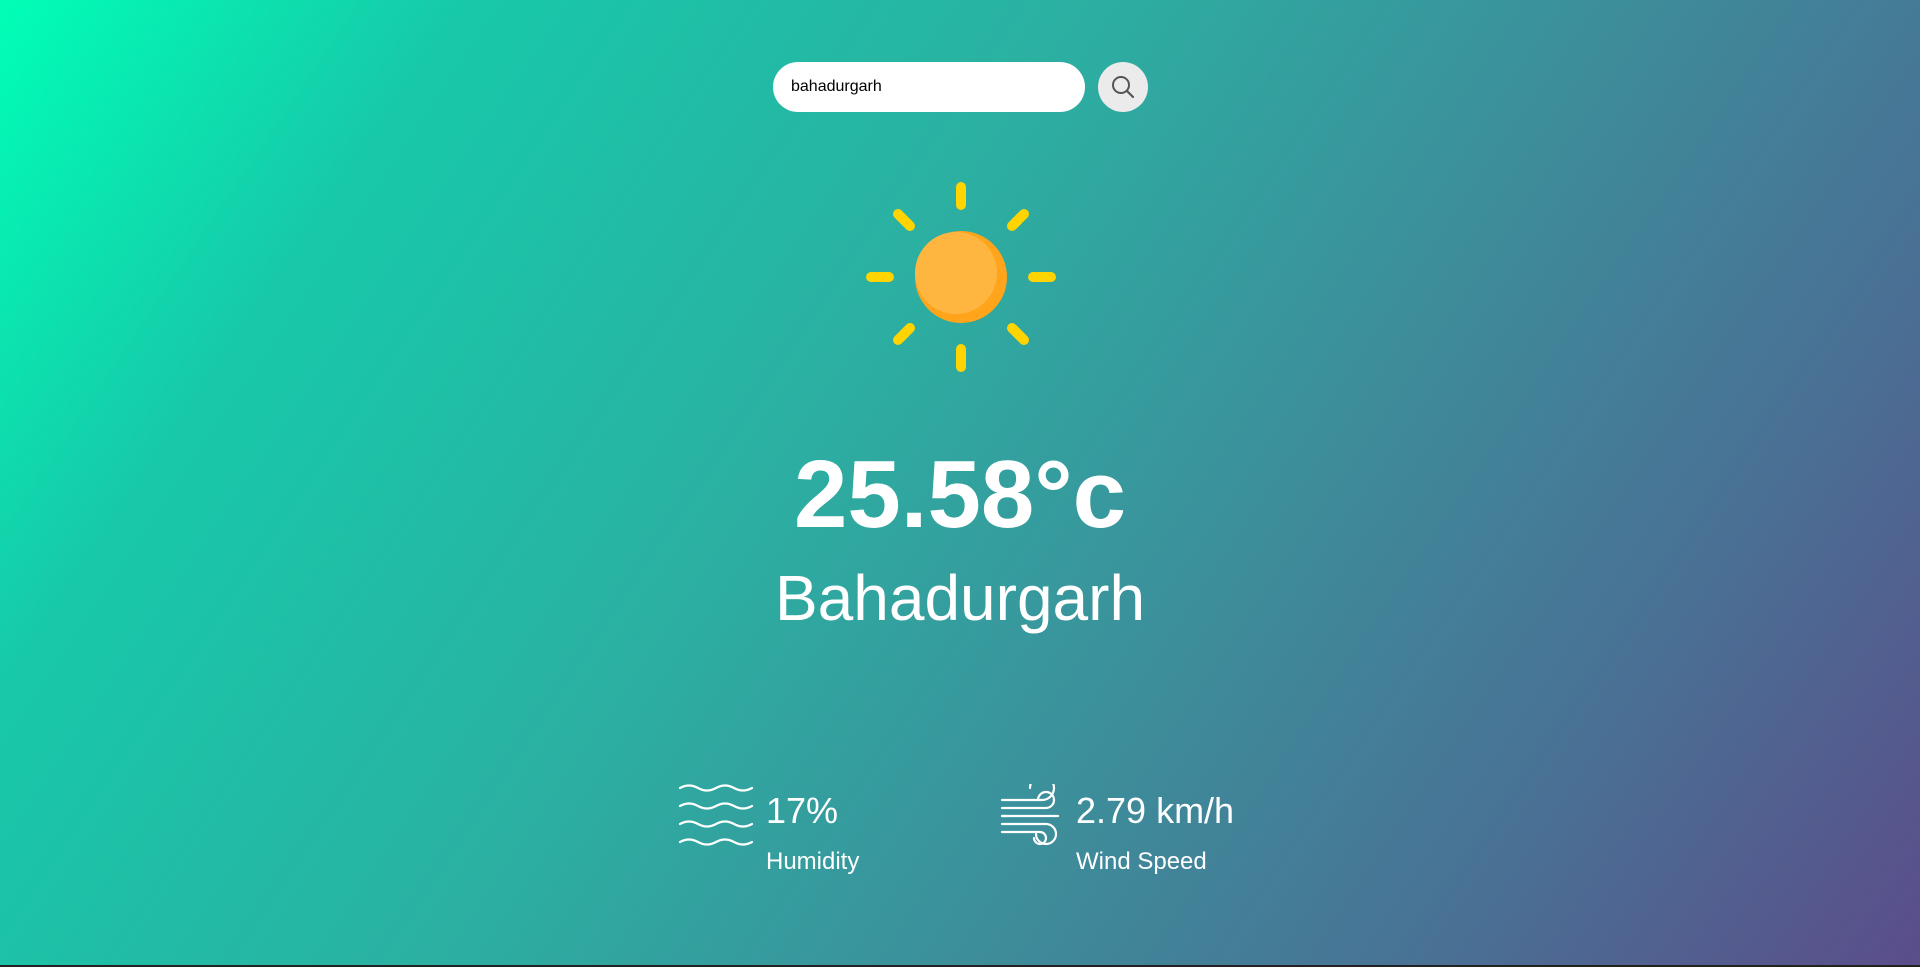 The image size is (1920, 971). What do you see at coordinates (929, 87) in the screenshot?
I see `search-input` at bounding box center [929, 87].